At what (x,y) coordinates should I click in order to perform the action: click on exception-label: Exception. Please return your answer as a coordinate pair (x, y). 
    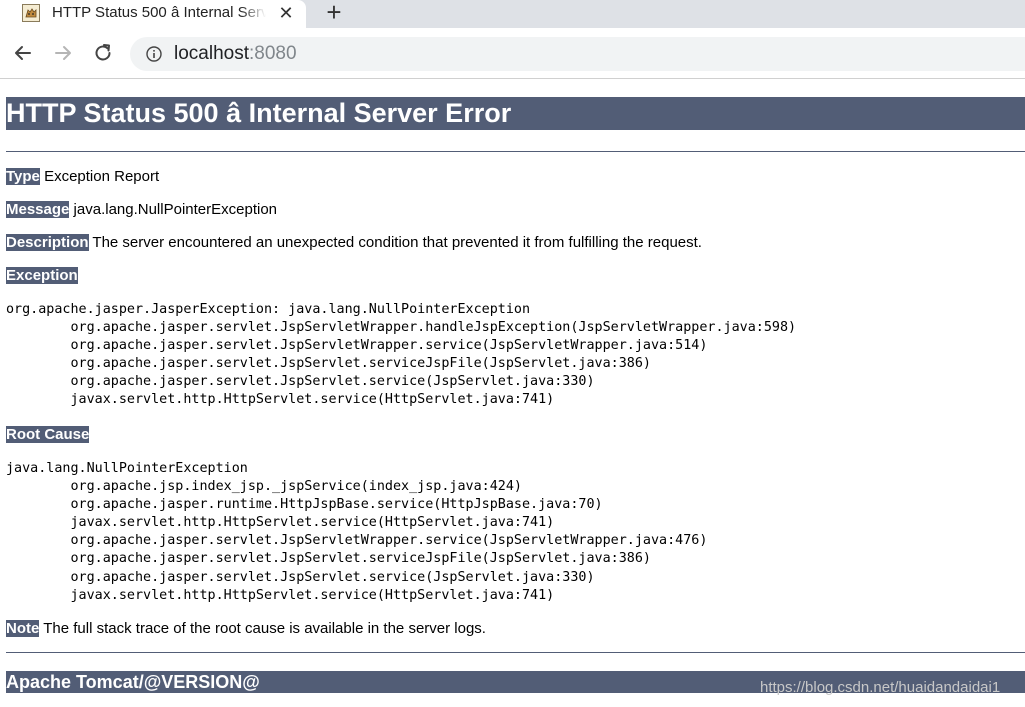
    Looking at the image, I should click on (42, 275).